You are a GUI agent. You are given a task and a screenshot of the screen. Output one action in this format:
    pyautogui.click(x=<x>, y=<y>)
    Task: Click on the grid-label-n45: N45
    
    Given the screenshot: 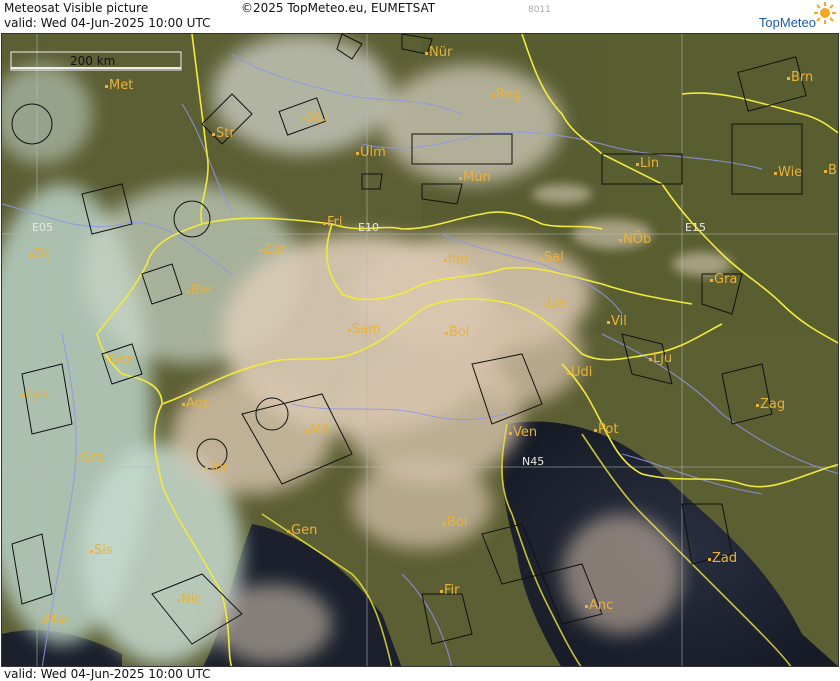 What is the action you would take?
    pyautogui.click(x=533, y=461)
    